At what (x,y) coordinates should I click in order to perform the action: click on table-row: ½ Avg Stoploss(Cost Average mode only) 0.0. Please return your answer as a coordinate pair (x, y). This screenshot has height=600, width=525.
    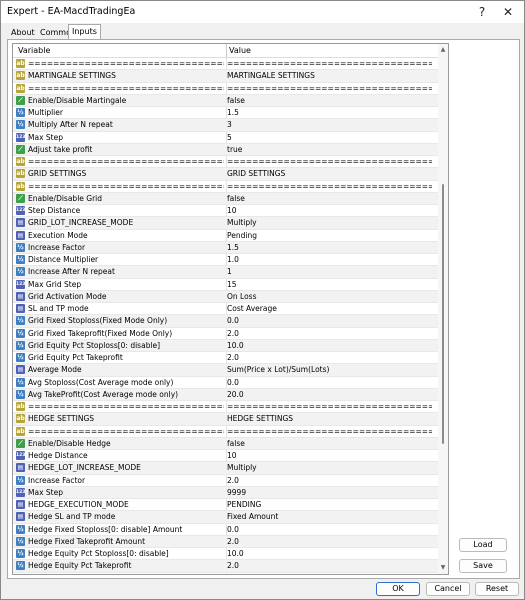
    Looking at the image, I should click on (225, 383).